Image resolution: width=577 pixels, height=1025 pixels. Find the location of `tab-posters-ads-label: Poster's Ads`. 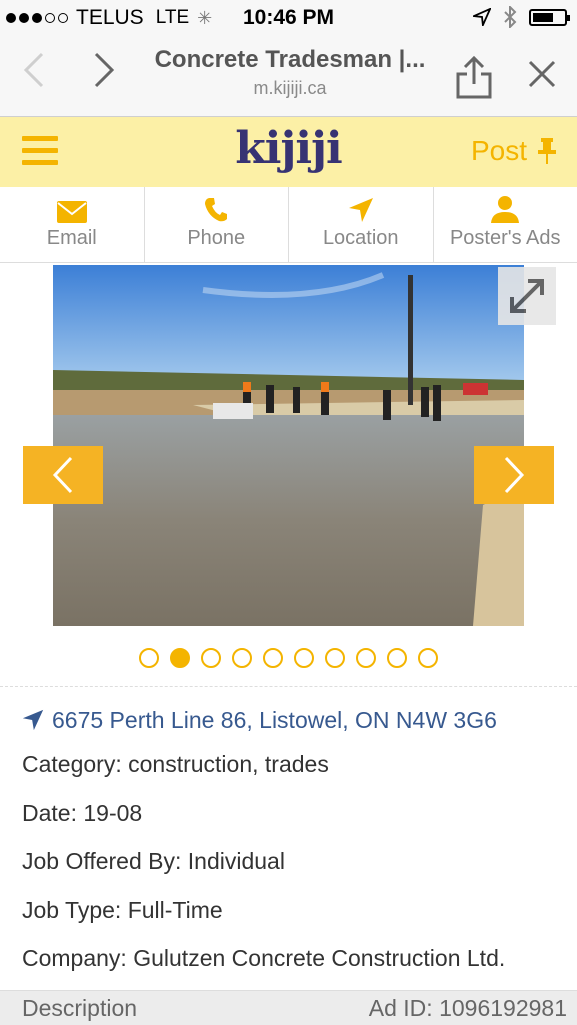

tab-posters-ads-label: Poster's Ads is located at coordinates (505, 238).